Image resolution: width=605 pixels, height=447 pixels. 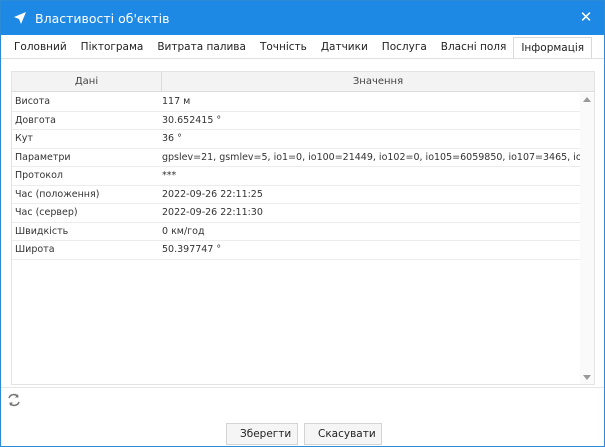 I want to click on tab-divider, so click(x=302, y=58).